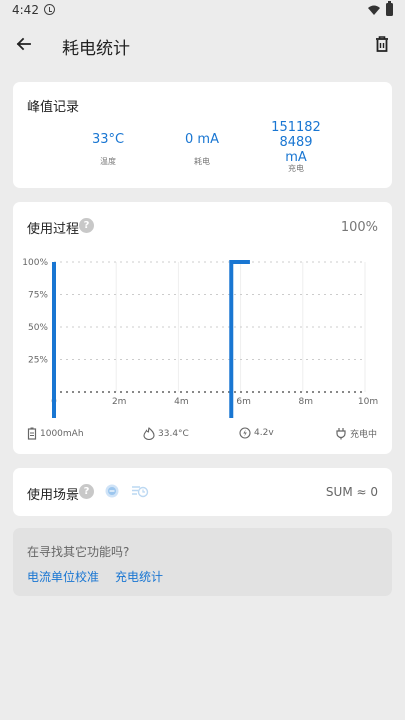  Describe the element at coordinates (140, 492) in the screenshot. I see `screen-off-icon` at that location.